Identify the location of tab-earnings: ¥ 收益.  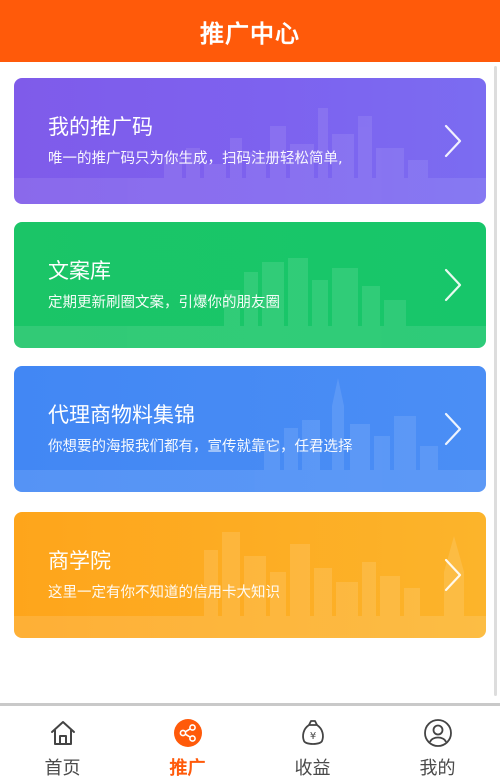
(312, 745).